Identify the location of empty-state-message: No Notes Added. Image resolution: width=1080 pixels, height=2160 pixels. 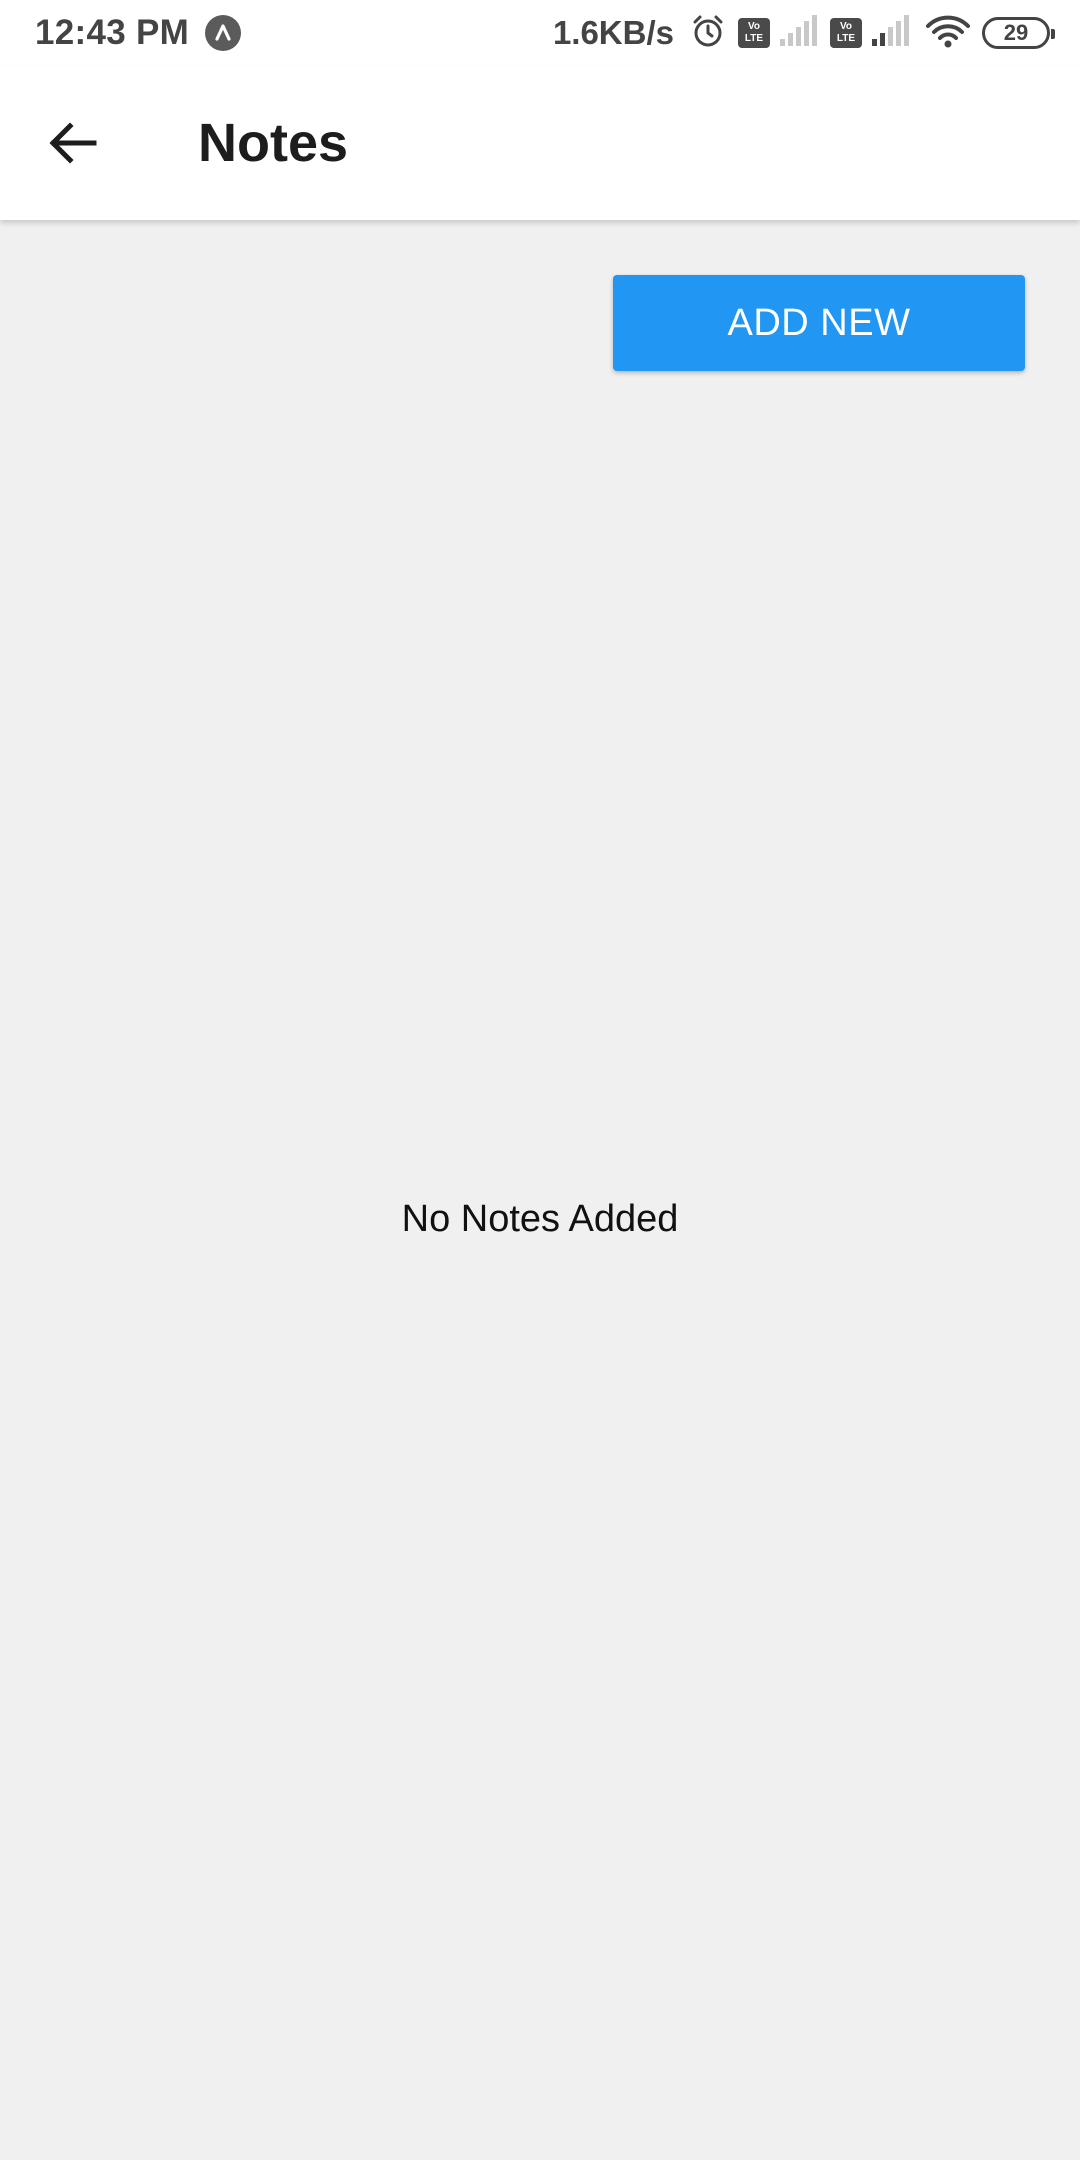
(540, 1219).